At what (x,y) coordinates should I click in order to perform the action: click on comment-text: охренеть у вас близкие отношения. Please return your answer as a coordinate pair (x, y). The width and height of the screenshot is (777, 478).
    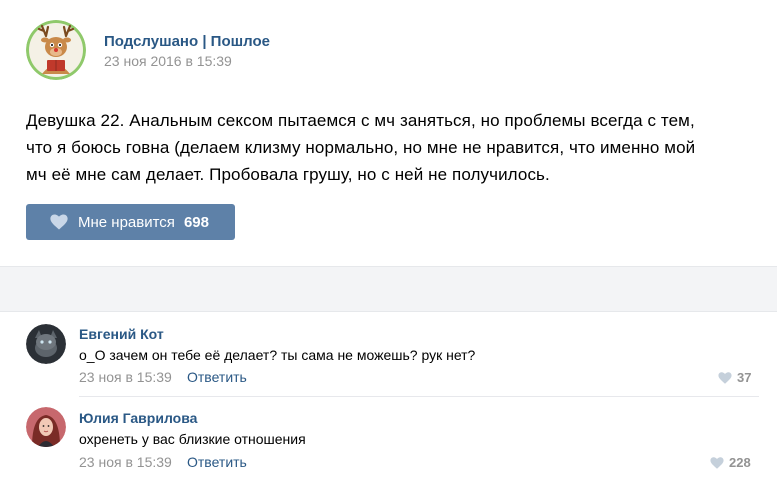
    Looking at the image, I should click on (192, 439).